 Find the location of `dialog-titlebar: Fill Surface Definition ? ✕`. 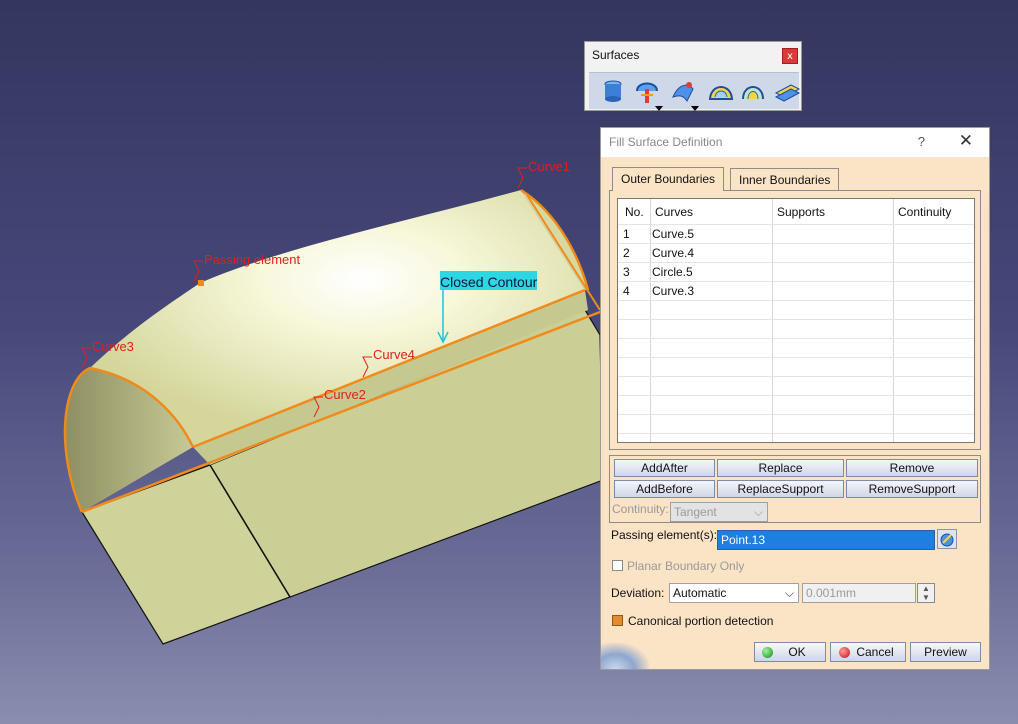

dialog-titlebar: Fill Surface Definition ? ✕ is located at coordinates (795, 142).